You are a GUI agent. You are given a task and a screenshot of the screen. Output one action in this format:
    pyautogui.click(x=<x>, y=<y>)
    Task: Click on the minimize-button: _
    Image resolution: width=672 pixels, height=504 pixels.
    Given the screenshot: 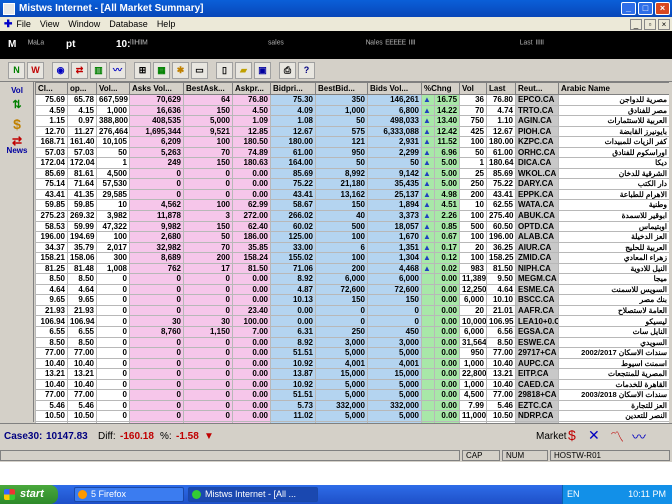 What is the action you would take?
    pyautogui.click(x=628, y=8)
    